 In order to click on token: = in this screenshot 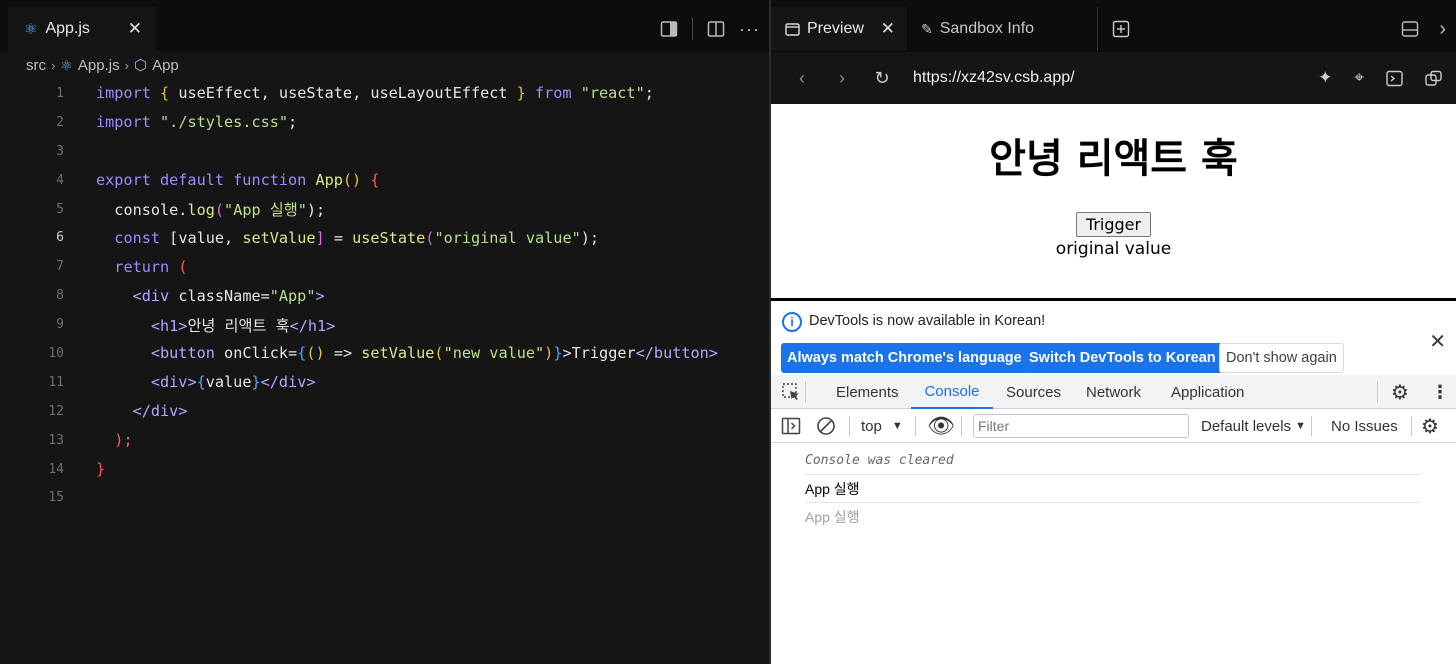, I will do `click(338, 237)`.